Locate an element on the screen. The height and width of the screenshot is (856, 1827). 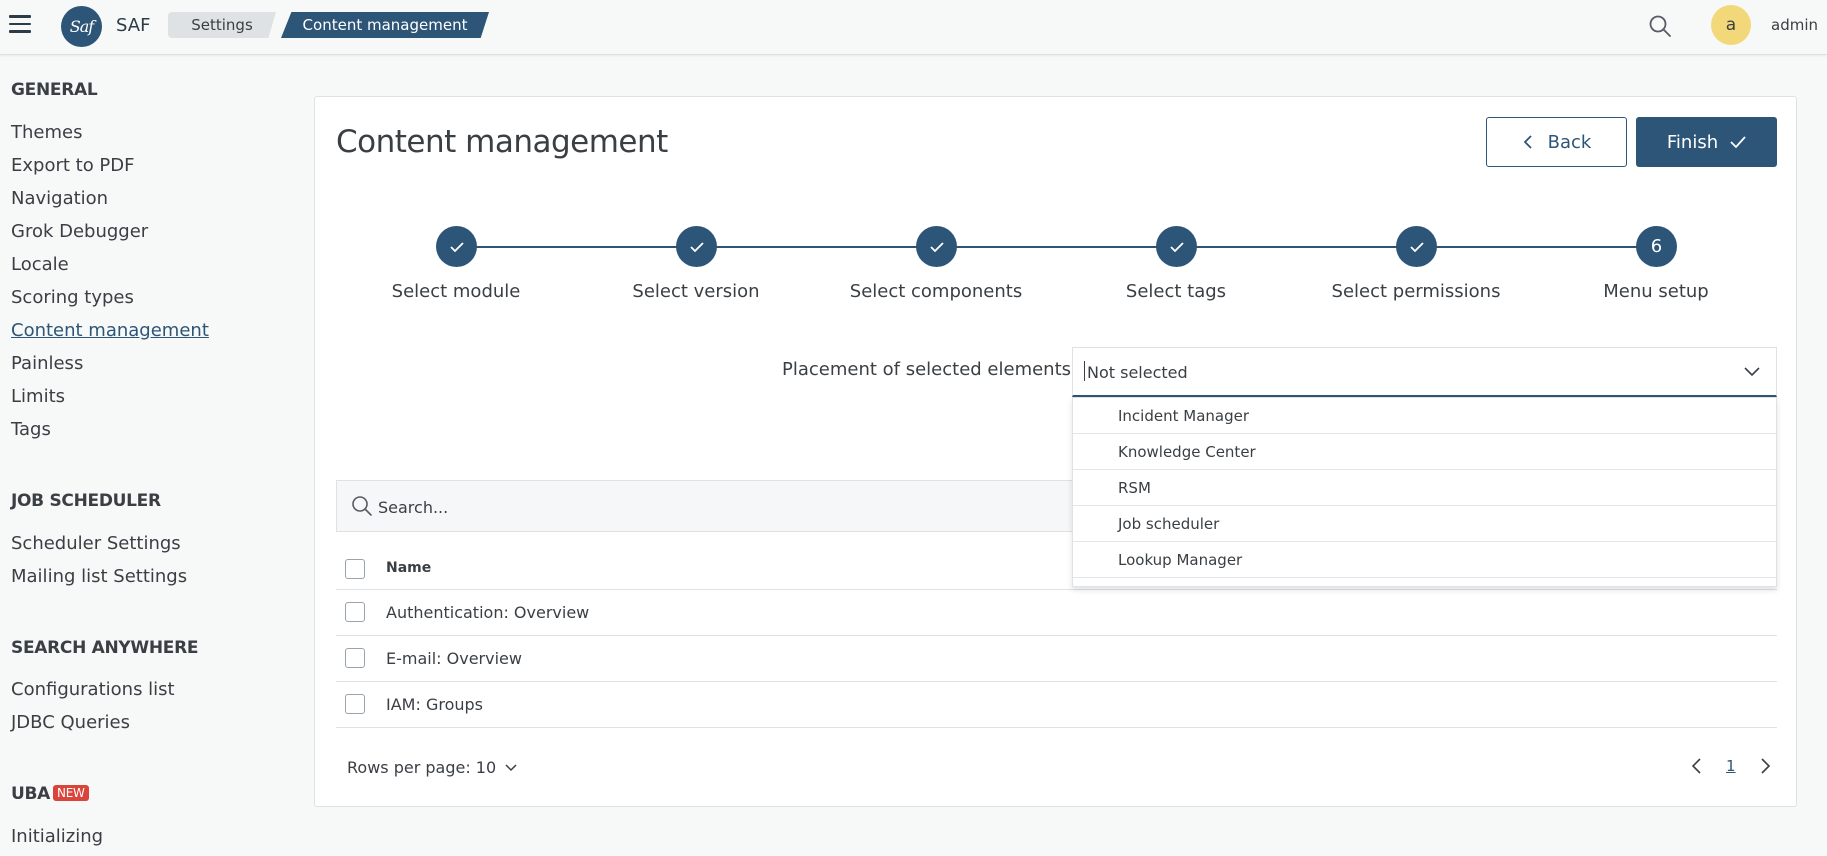
sidebar-item-initializing: Initializing is located at coordinates (57, 836).